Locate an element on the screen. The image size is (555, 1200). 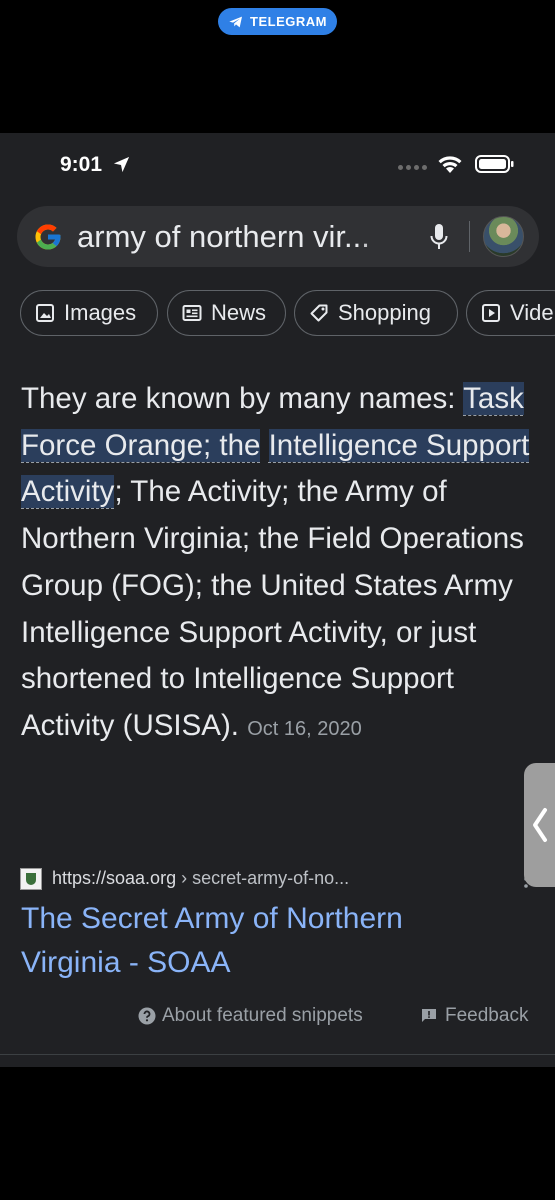
location-arrow-icon is located at coordinates (121, 164).